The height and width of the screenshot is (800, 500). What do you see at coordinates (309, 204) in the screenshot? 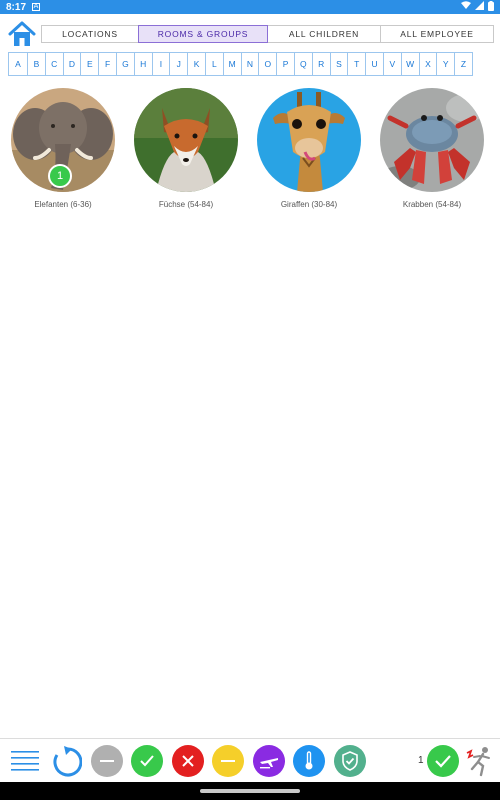
I see `group-label: Giraffen (30-84)` at bounding box center [309, 204].